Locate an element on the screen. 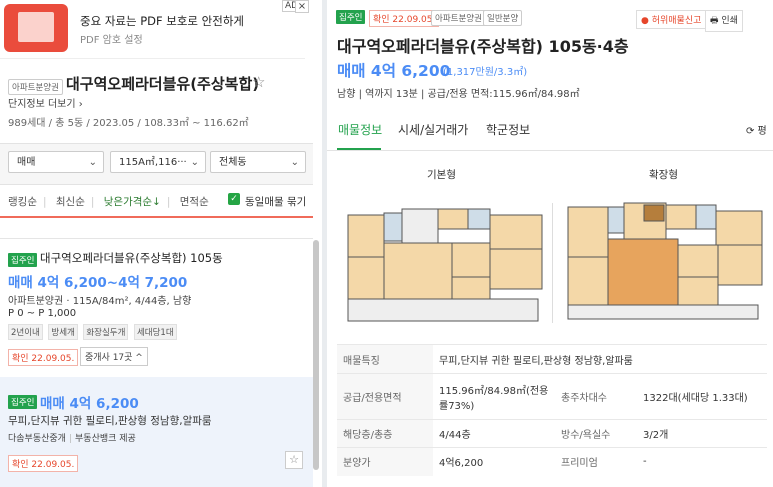 The height and width of the screenshot is (487, 773). tab-price-history: 시세/실거래가 is located at coordinates (433, 129).